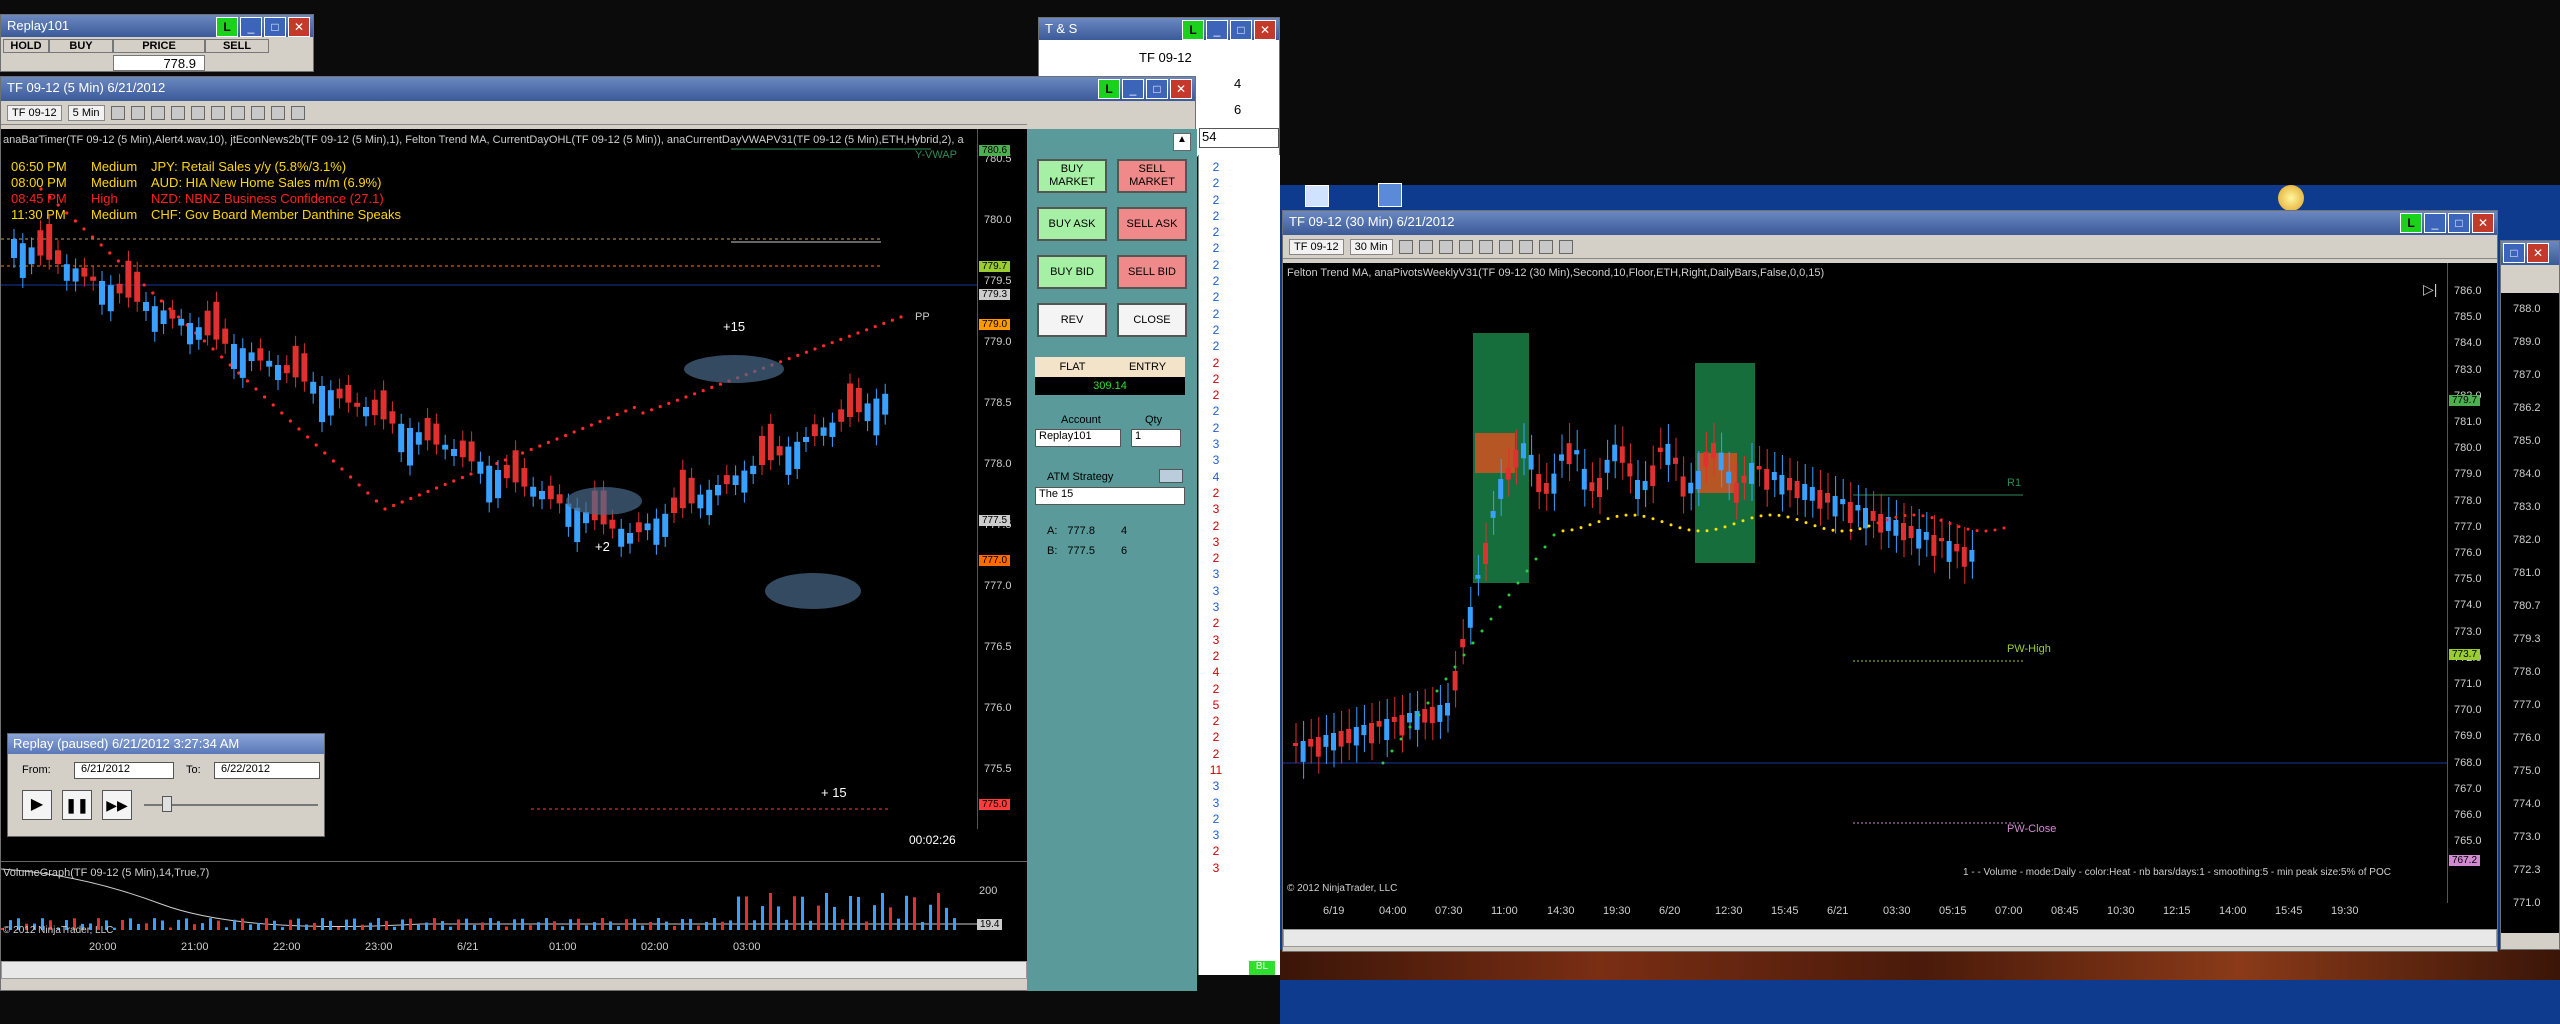 The height and width of the screenshot is (1024, 2560). I want to click on y-tick-label: 789.0, so click(2527, 342).